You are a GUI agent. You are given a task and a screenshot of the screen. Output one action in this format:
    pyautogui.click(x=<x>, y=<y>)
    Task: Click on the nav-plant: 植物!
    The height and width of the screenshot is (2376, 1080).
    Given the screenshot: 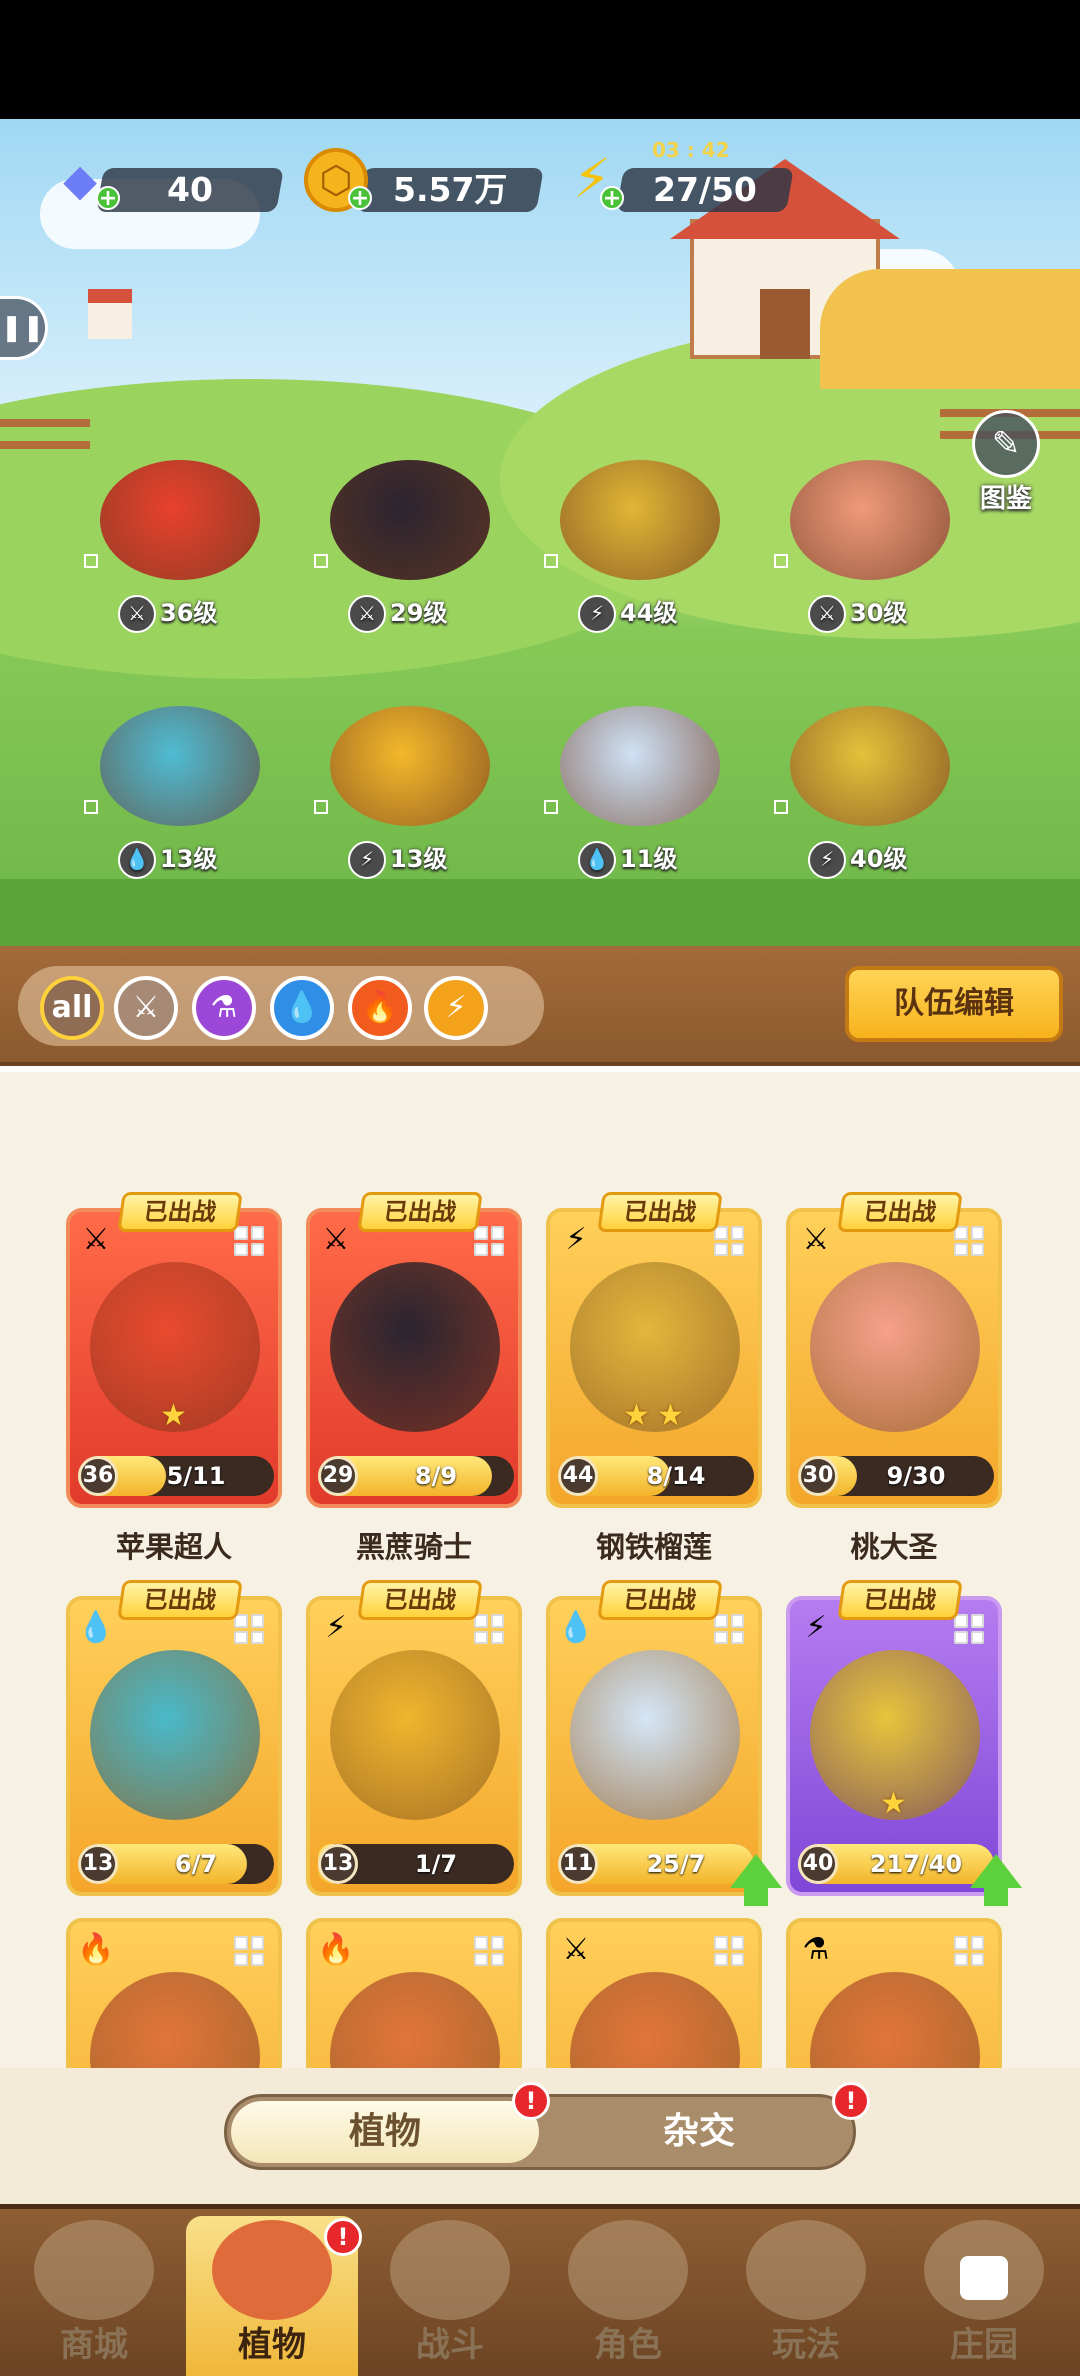 What is the action you would take?
    pyautogui.click(x=274, y=2296)
    